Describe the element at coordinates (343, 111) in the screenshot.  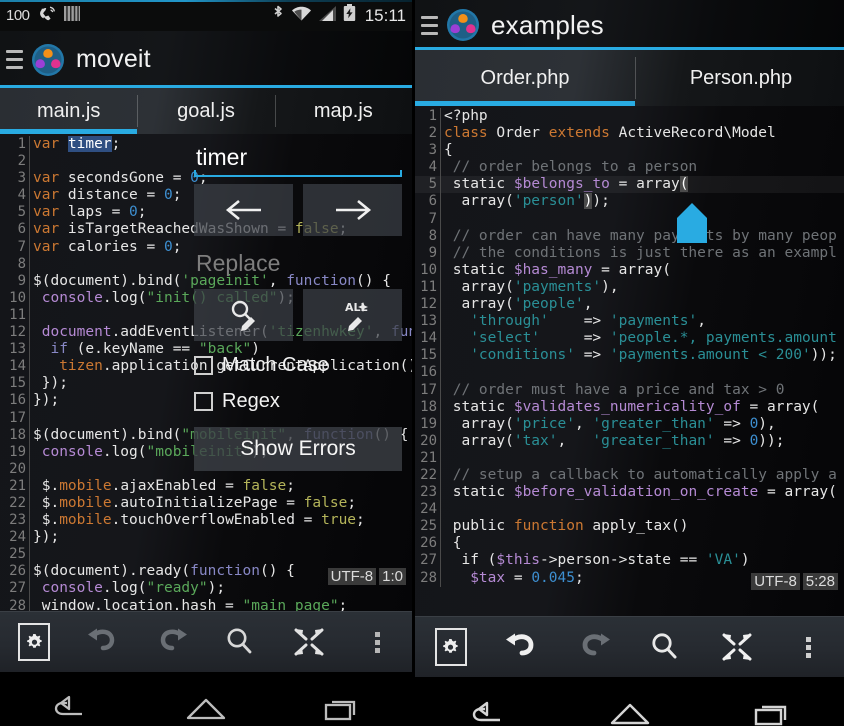
I see `tab-map-js: map.js` at that location.